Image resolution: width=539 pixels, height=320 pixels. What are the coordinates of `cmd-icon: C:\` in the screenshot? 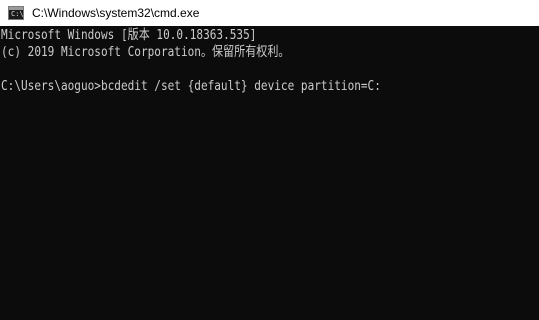 It's located at (16, 13).